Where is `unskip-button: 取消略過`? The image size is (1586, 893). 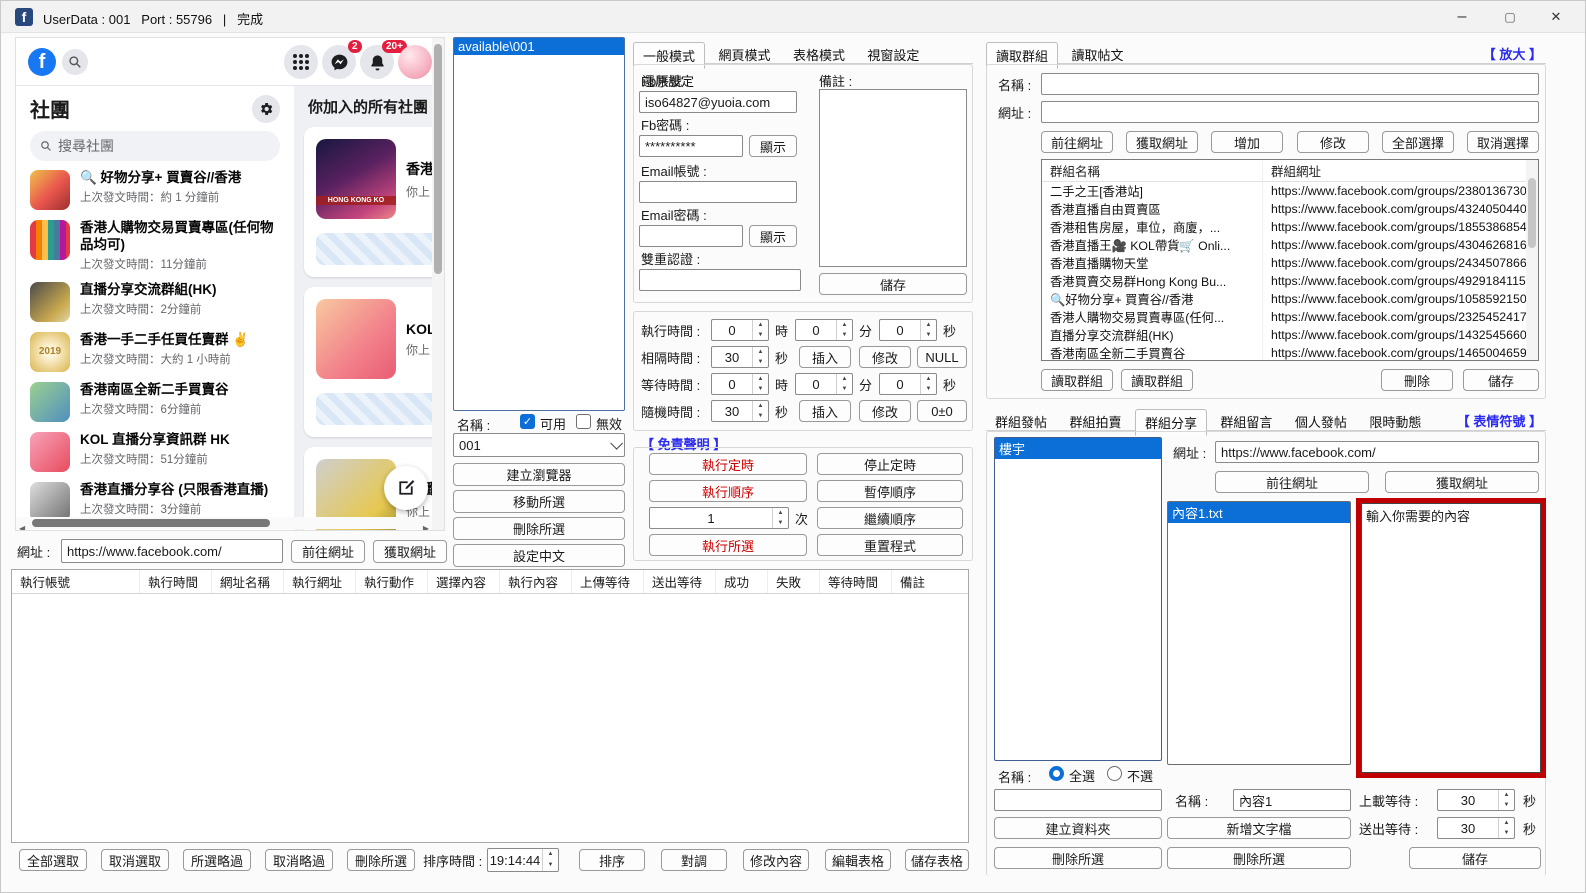
unskip-button: 取消略過 is located at coordinates (299, 860).